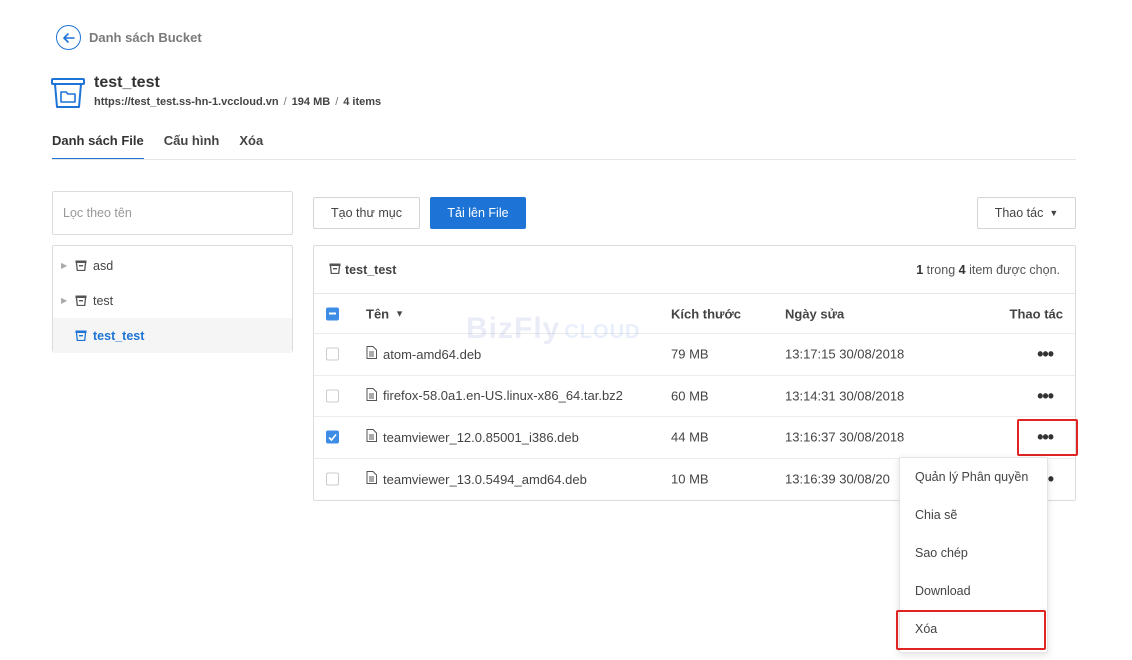 The height and width of the screenshot is (660, 1132). Describe the element at coordinates (478, 213) in the screenshot. I see `upload-file-button: Tải lên File` at that location.